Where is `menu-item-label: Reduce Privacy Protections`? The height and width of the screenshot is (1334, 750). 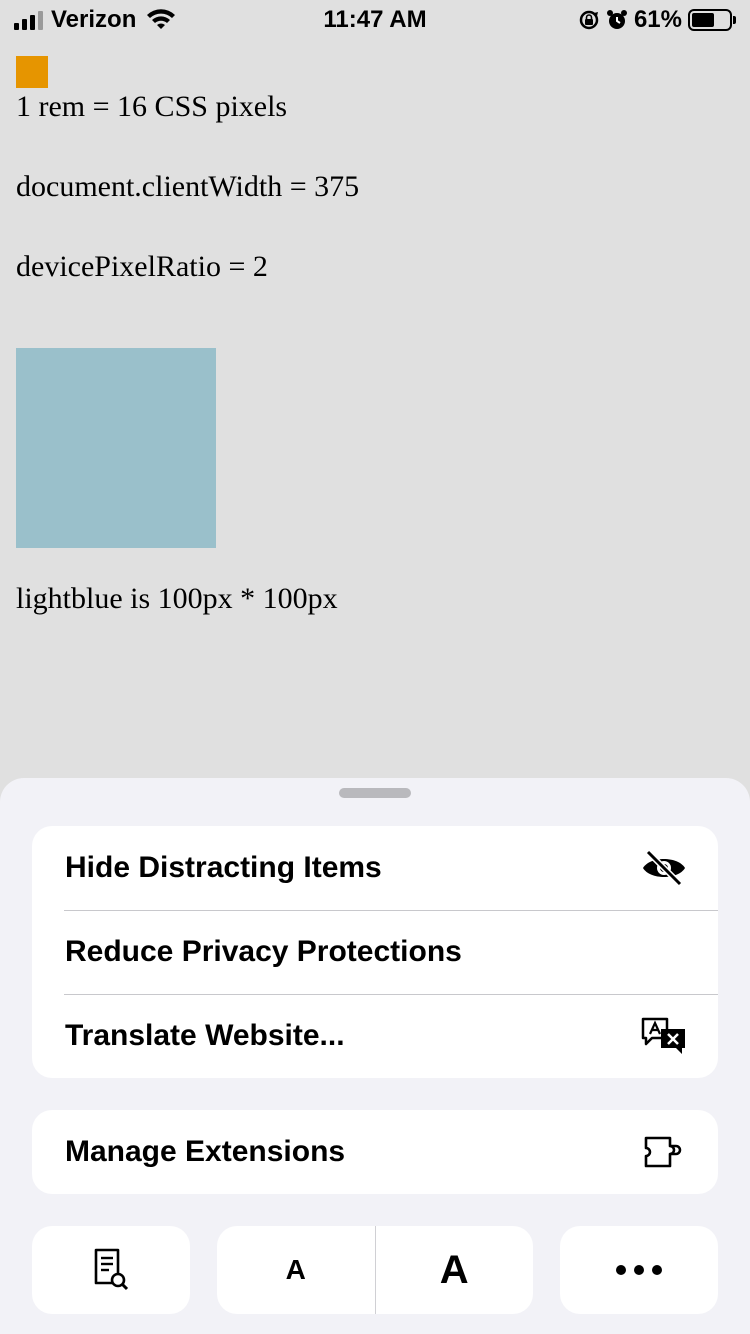 menu-item-label: Reduce Privacy Protections is located at coordinates (263, 951).